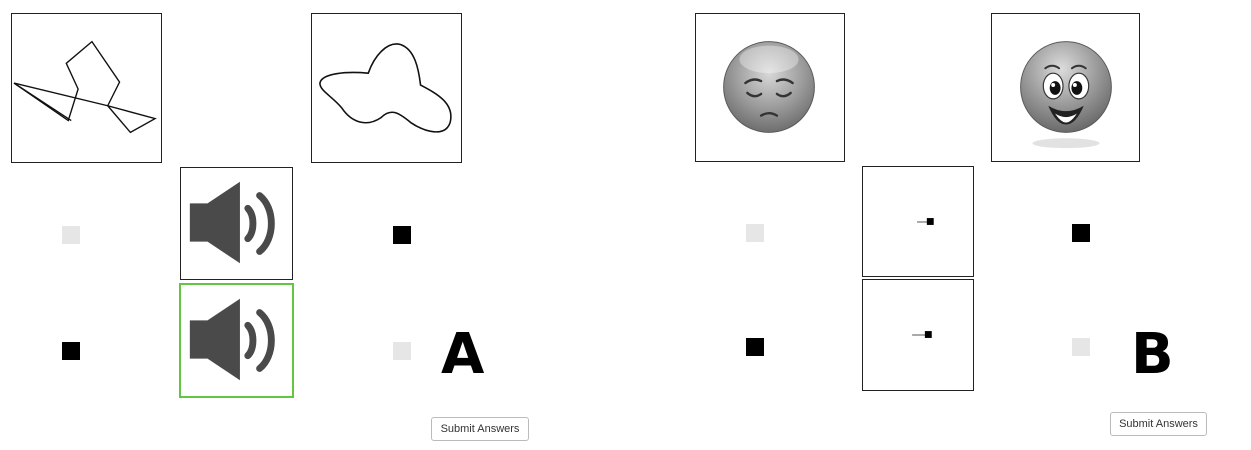  What do you see at coordinates (402, 351) in the screenshot?
I see `answer-square-a-bottom-right` at bounding box center [402, 351].